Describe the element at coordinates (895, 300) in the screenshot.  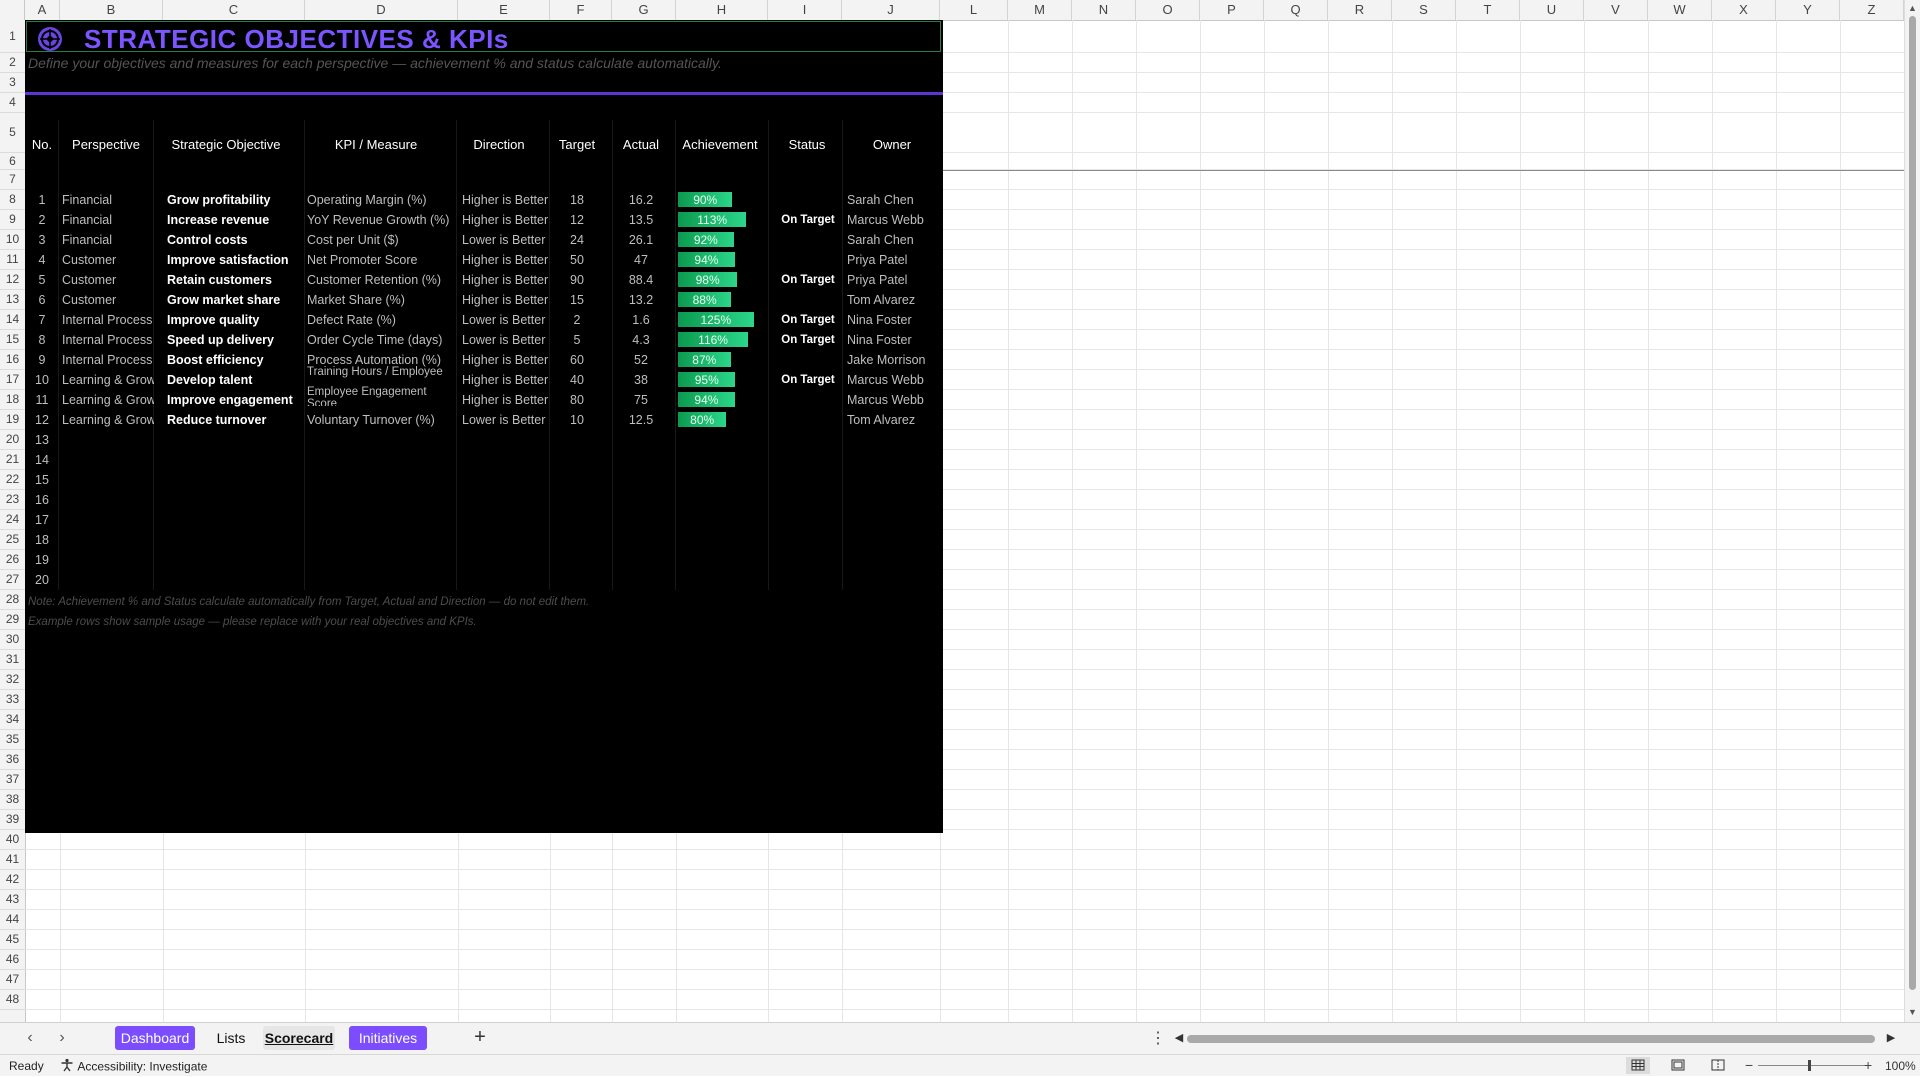
I see `owner-cell: Tom Alvarez` at that location.